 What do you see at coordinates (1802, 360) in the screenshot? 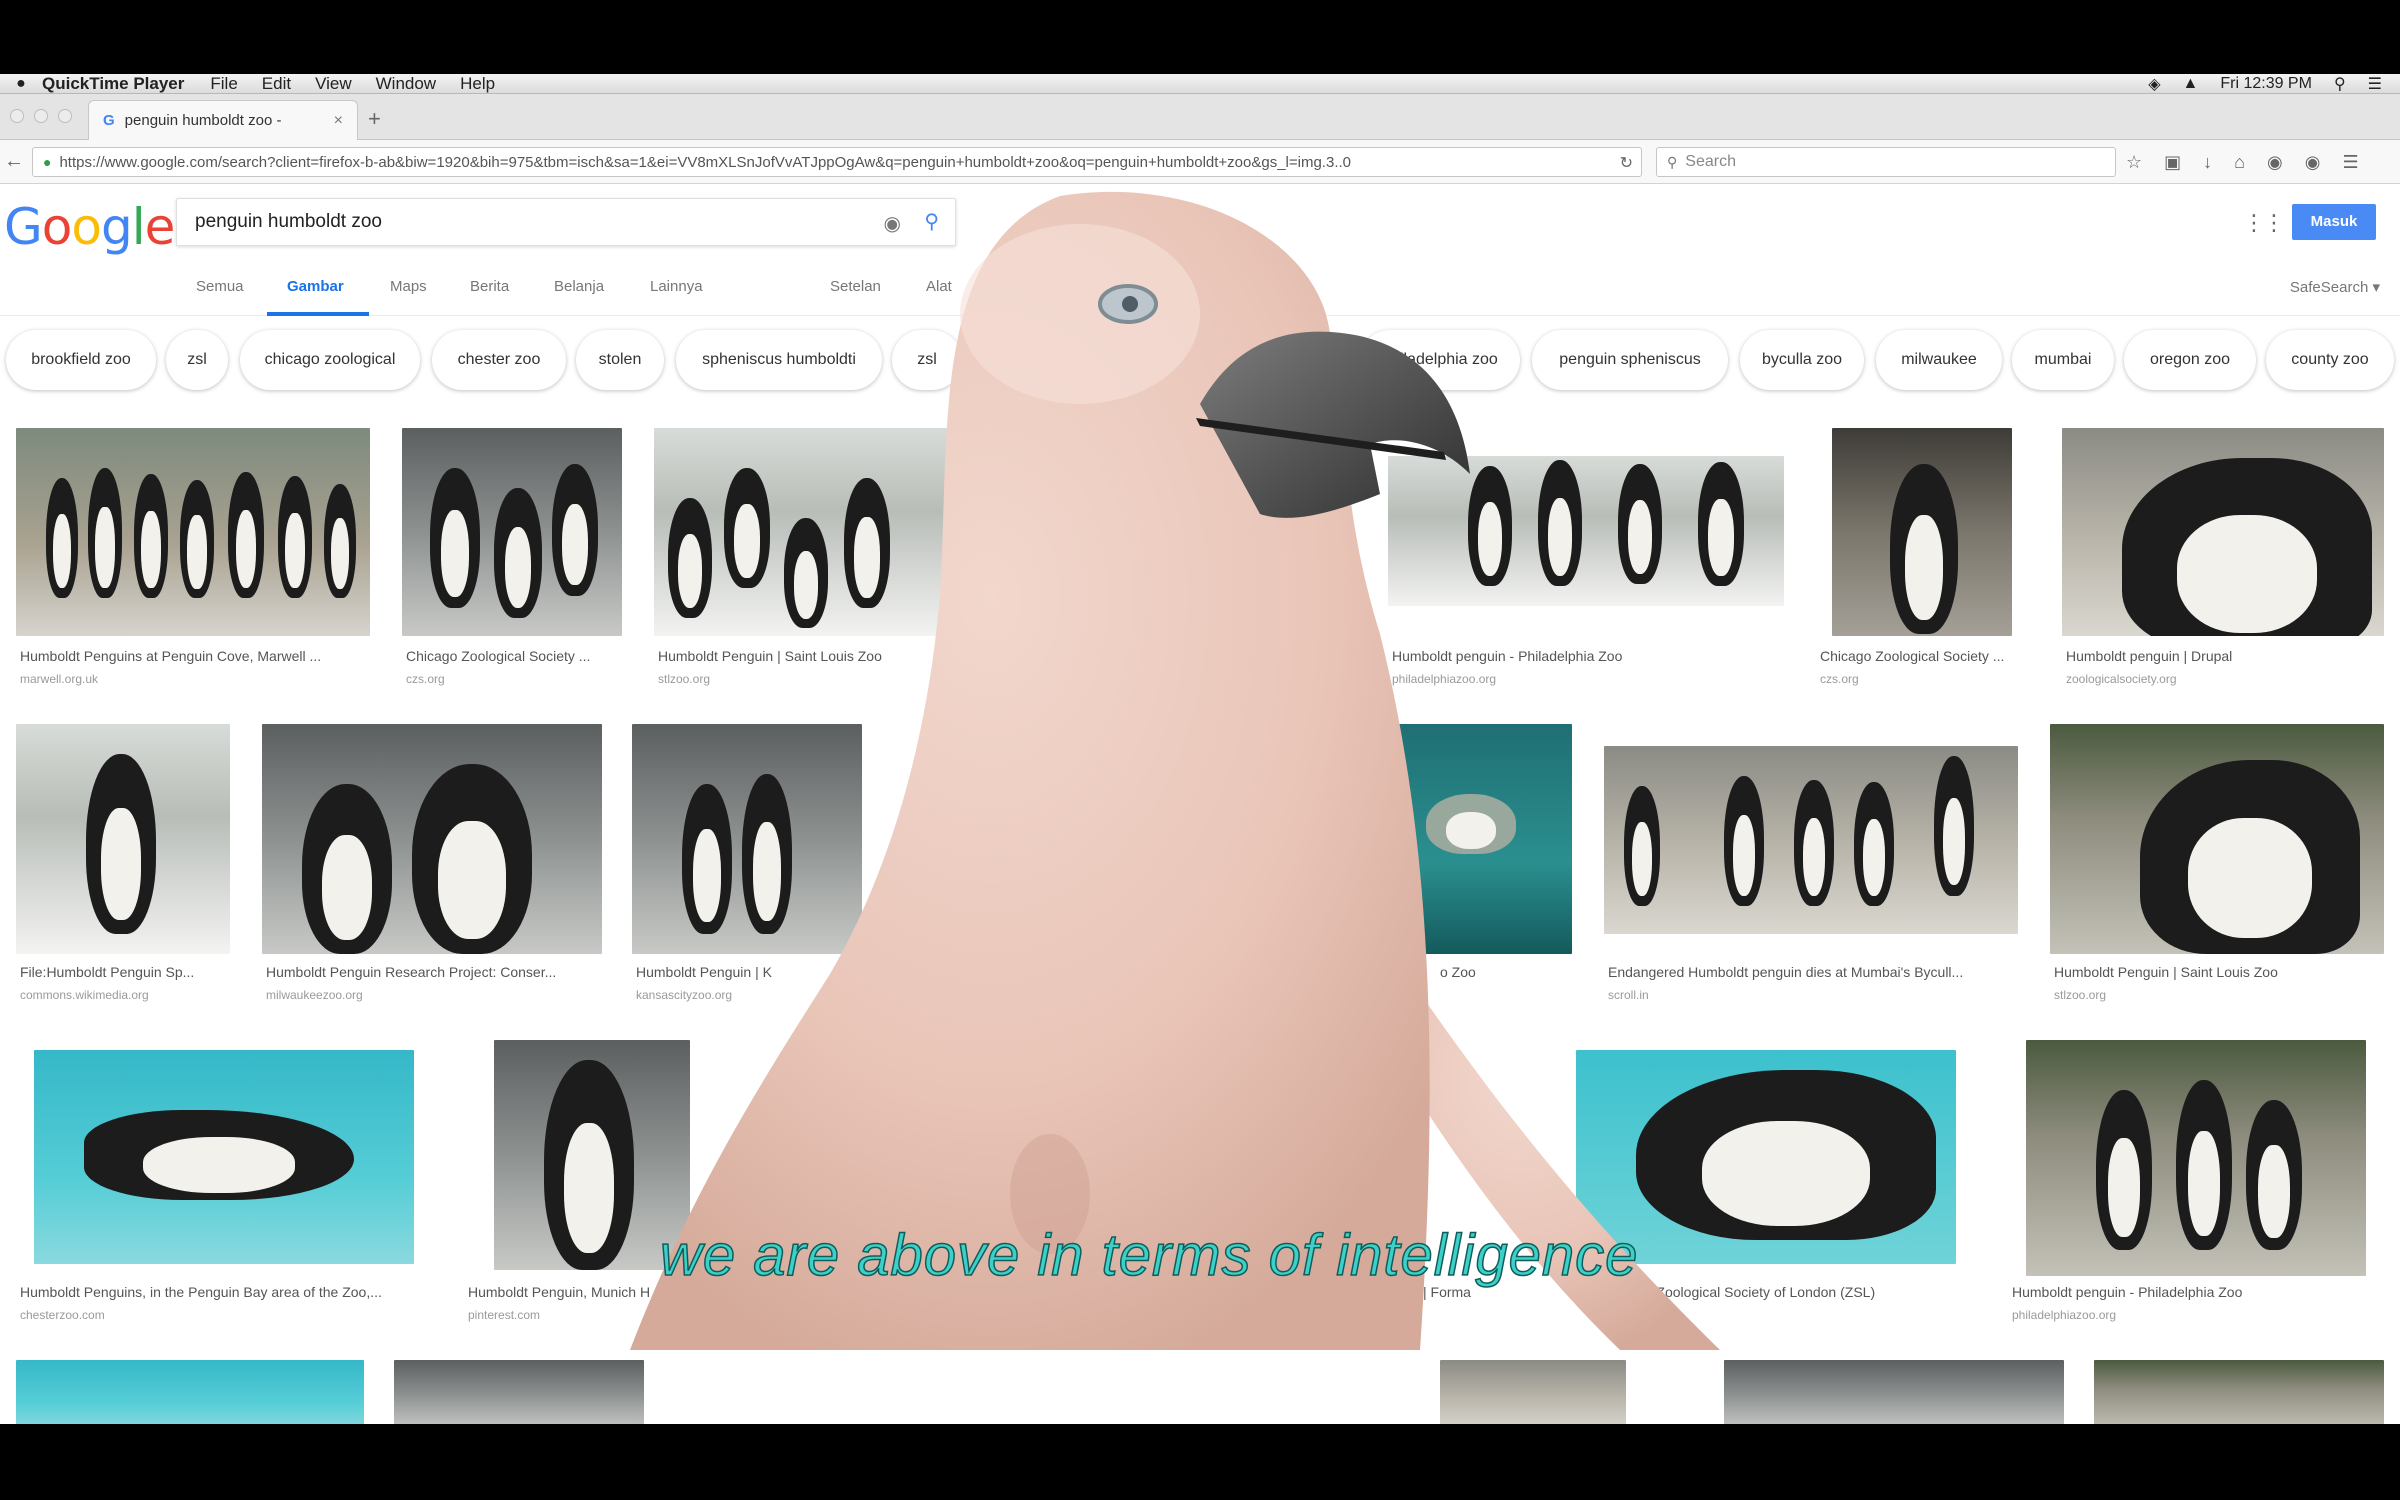
I see `chip: byculla zoo` at bounding box center [1802, 360].